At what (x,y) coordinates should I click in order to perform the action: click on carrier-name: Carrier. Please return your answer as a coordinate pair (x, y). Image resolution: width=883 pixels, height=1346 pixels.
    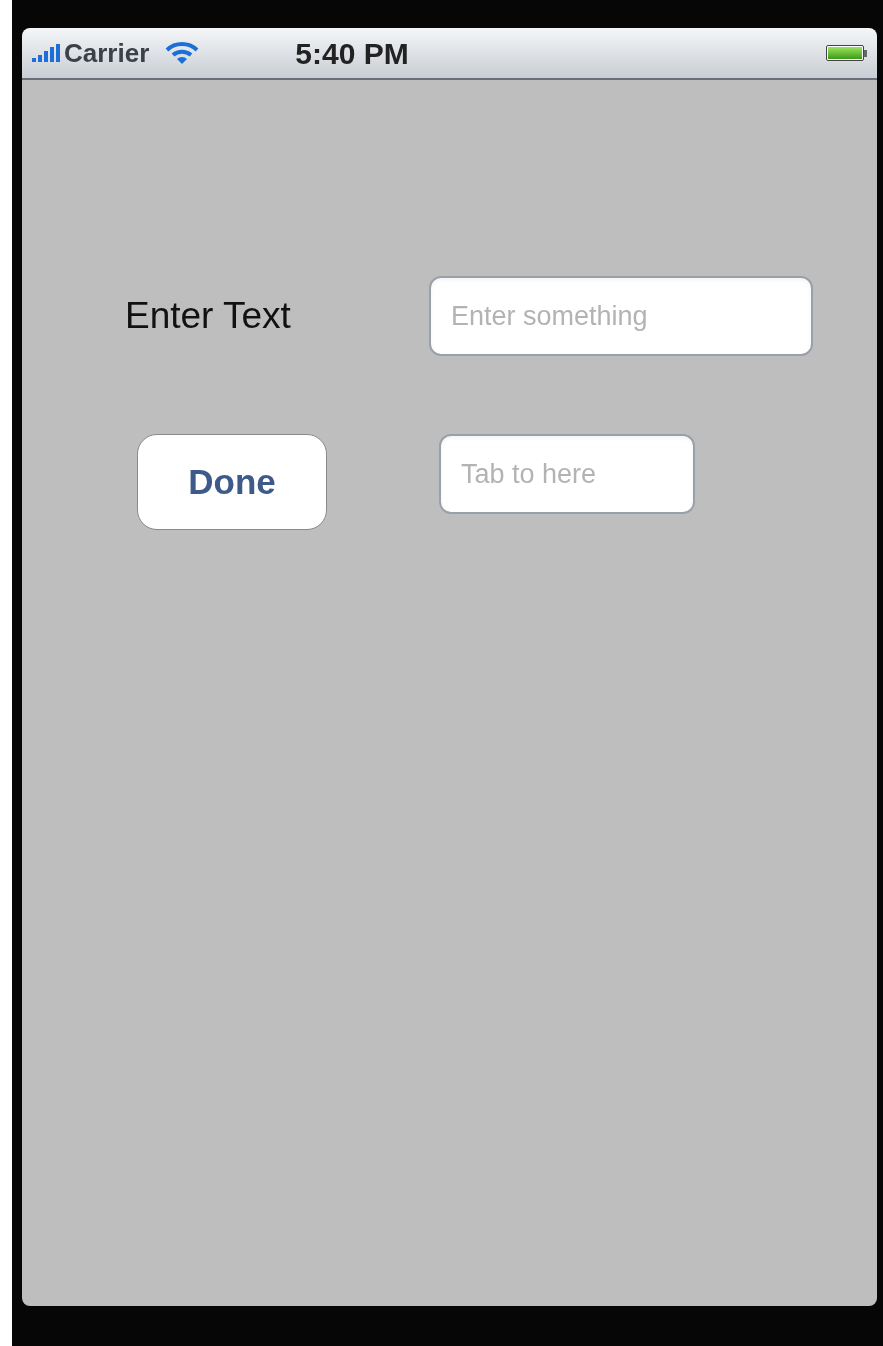
    Looking at the image, I should click on (107, 53).